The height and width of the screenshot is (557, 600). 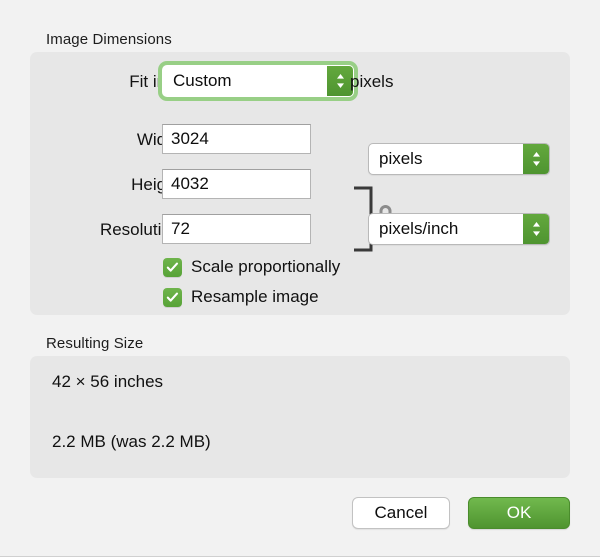 I want to click on resolution-unit-dropdown: pixels/inch, so click(x=459, y=229).